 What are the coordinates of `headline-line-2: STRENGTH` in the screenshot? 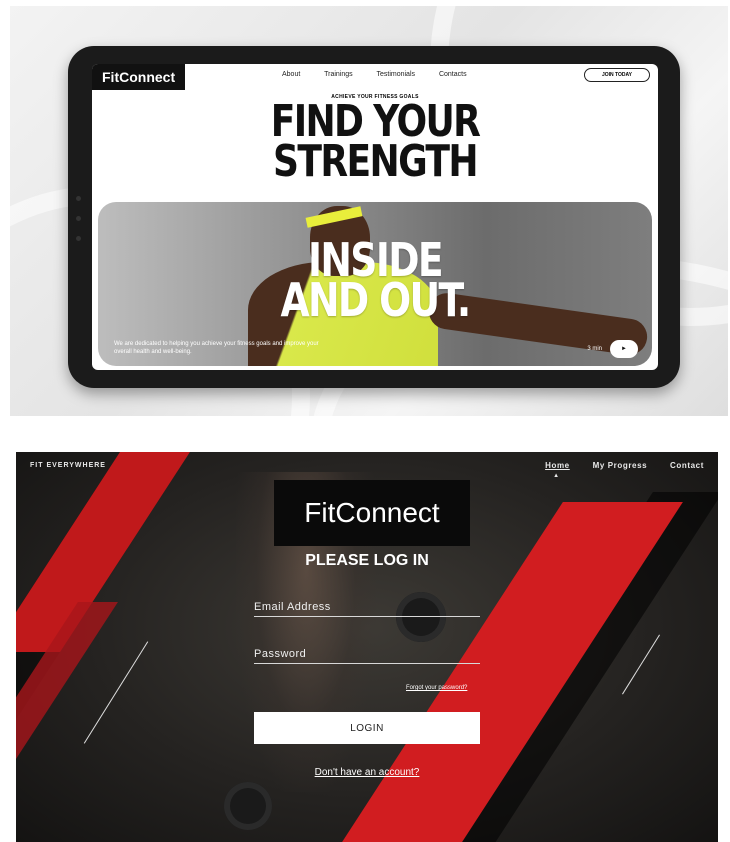 It's located at (376, 161).